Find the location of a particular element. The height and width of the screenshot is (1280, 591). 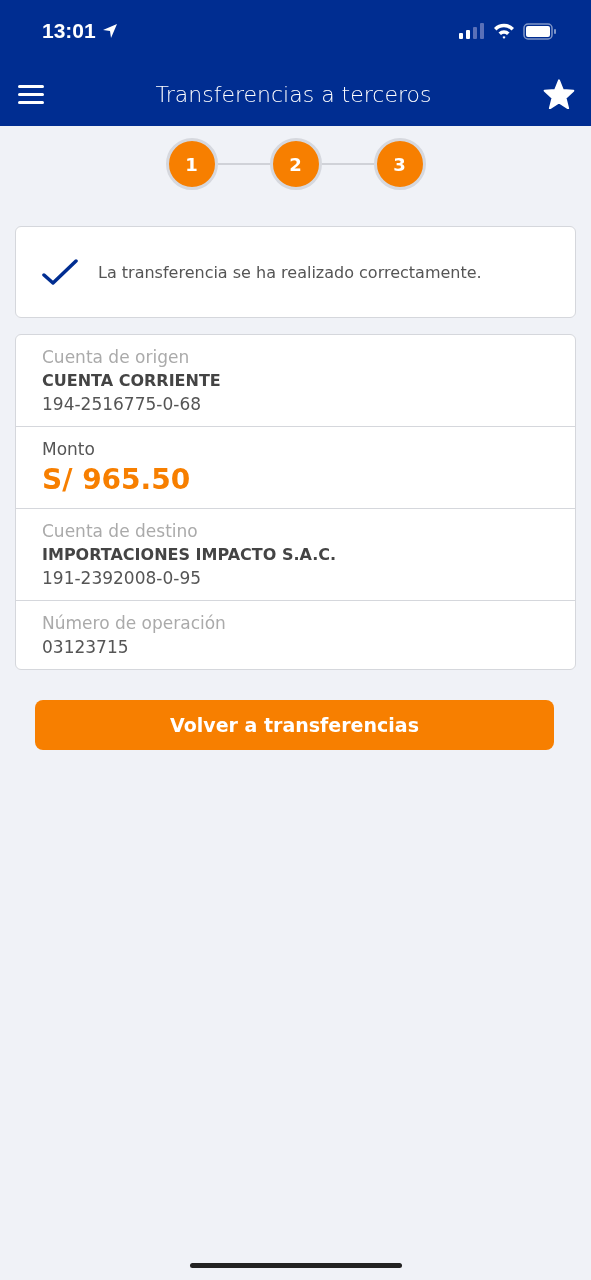

signal-icon is located at coordinates (472, 31).